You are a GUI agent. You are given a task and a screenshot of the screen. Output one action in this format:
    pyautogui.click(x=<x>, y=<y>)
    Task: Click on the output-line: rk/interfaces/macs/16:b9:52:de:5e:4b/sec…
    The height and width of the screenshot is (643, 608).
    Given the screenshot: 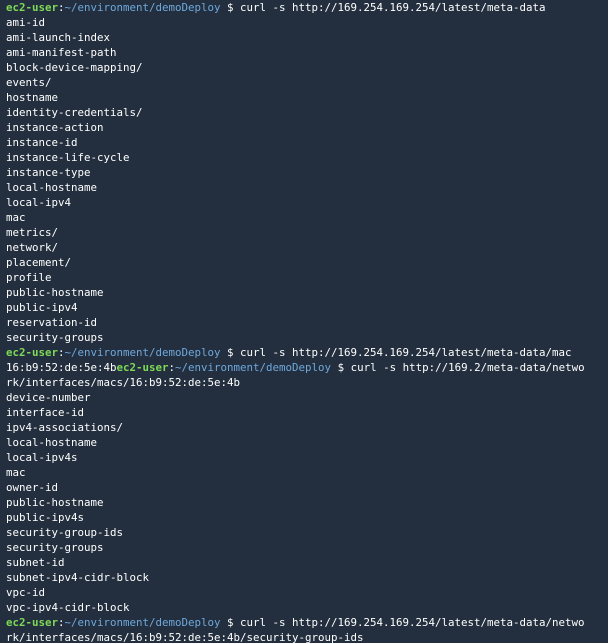 What is the action you would take?
    pyautogui.click(x=307, y=636)
    